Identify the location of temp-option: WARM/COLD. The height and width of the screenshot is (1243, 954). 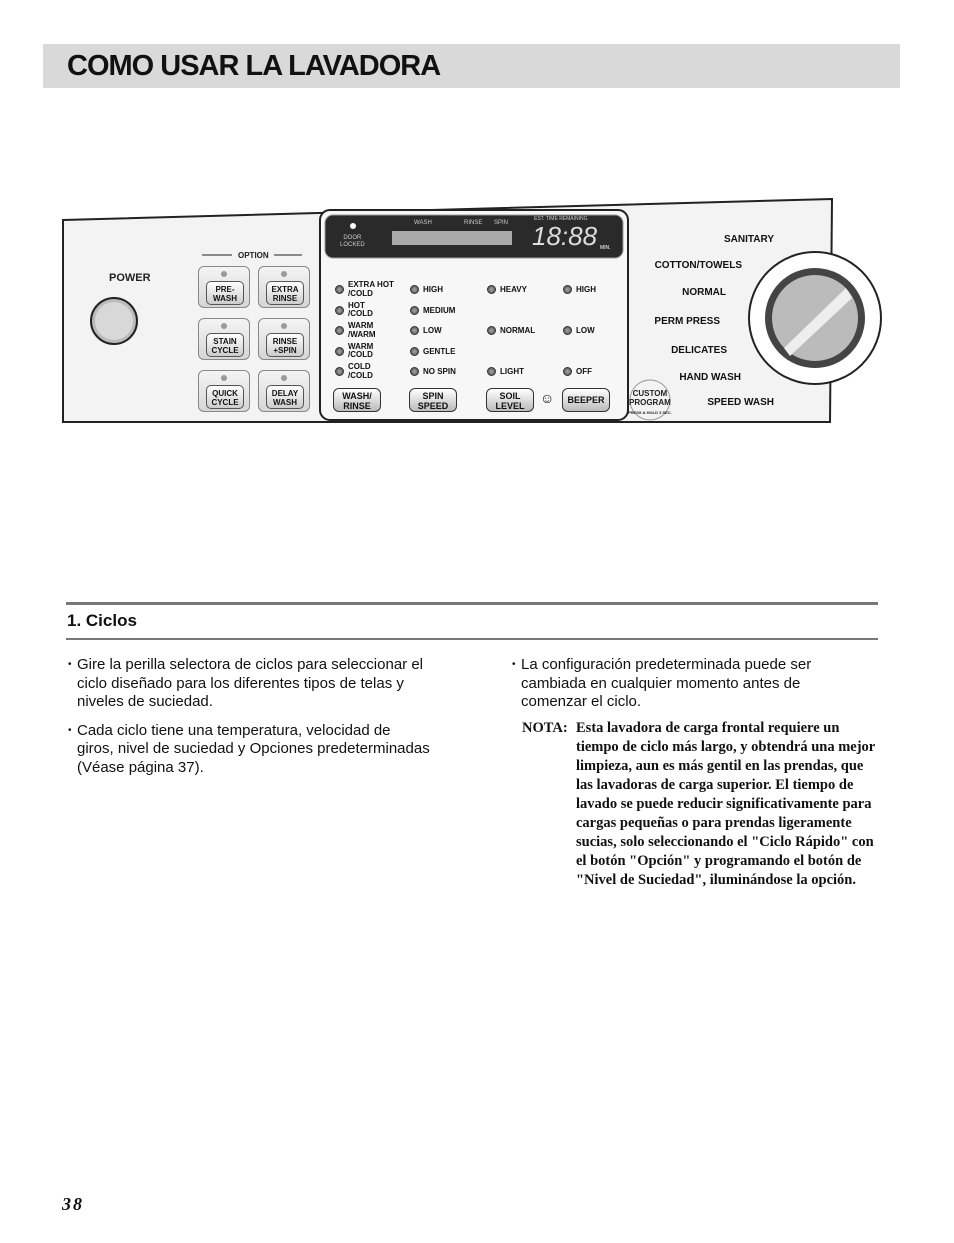
(361, 350).